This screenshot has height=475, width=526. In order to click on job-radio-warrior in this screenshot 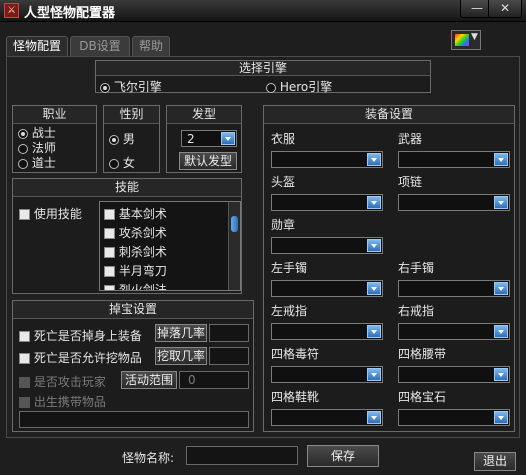, I will do `click(23, 133)`.